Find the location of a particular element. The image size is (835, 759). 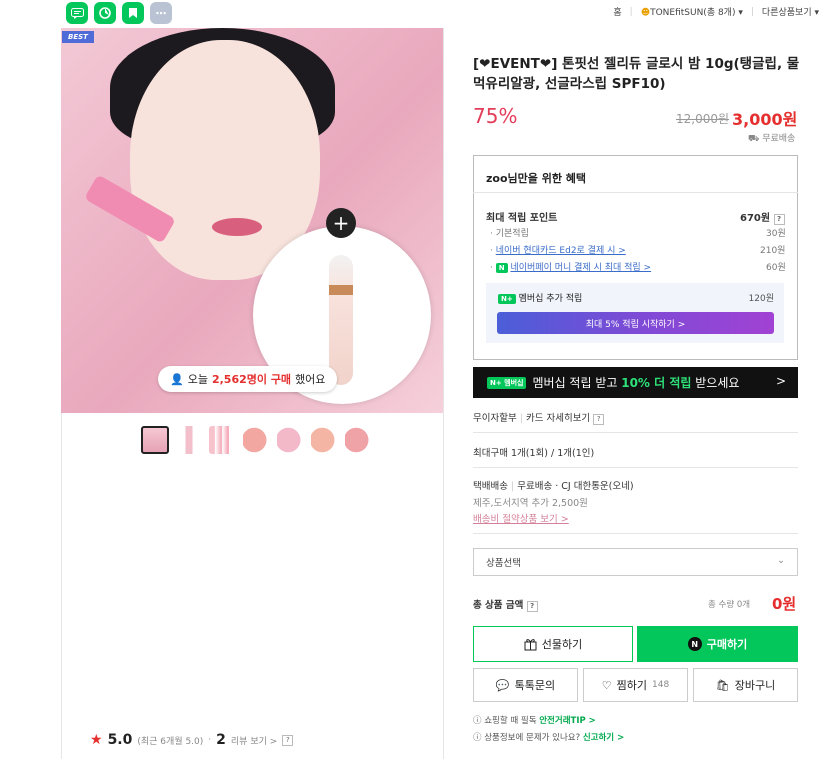

wish-count: 148 is located at coordinates (661, 685).